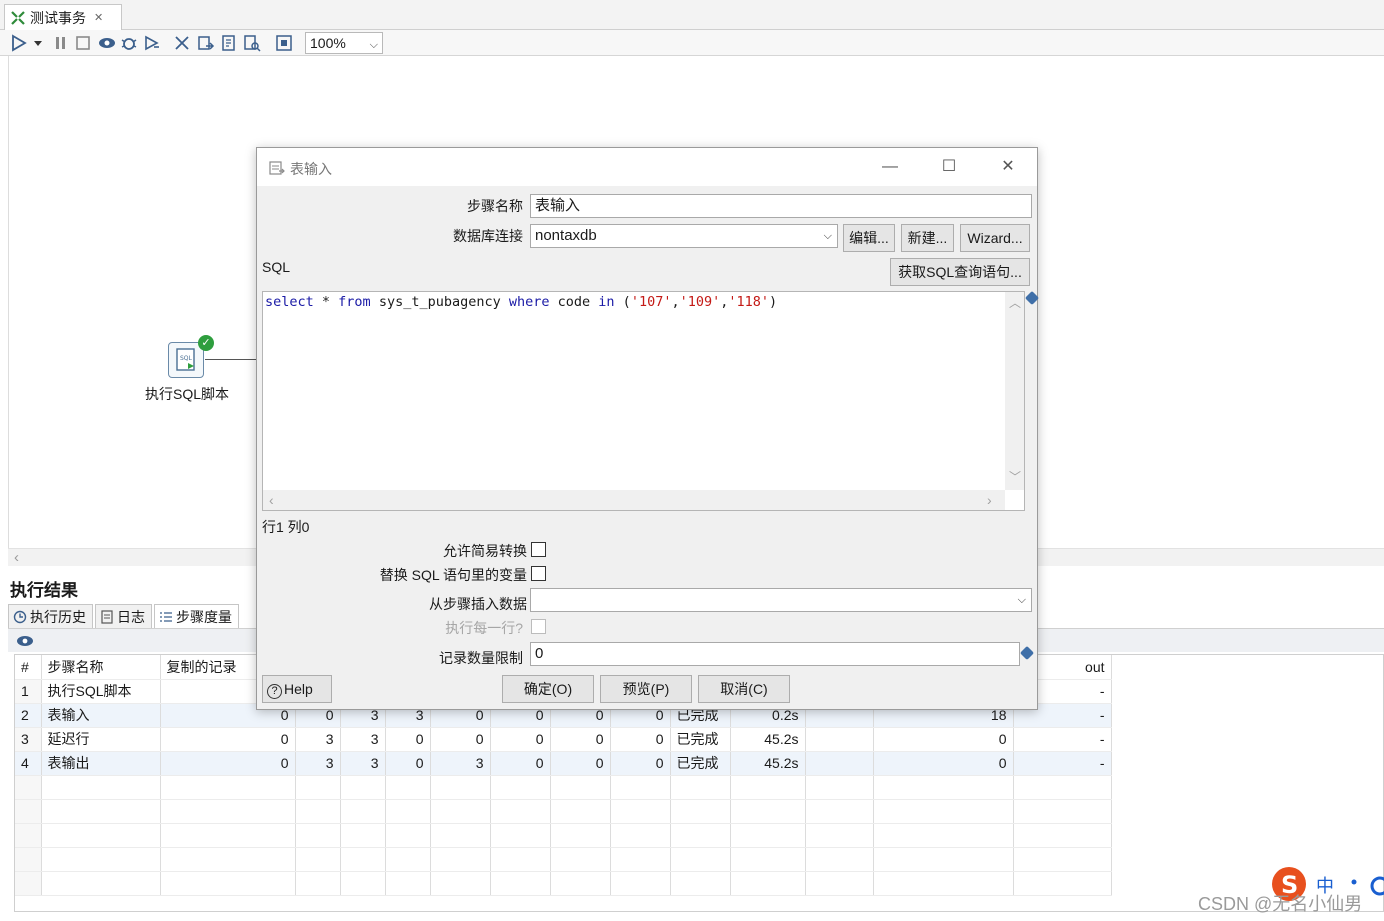 The height and width of the screenshot is (921, 1384). What do you see at coordinates (107, 616) in the screenshot?
I see `log-icon` at bounding box center [107, 616].